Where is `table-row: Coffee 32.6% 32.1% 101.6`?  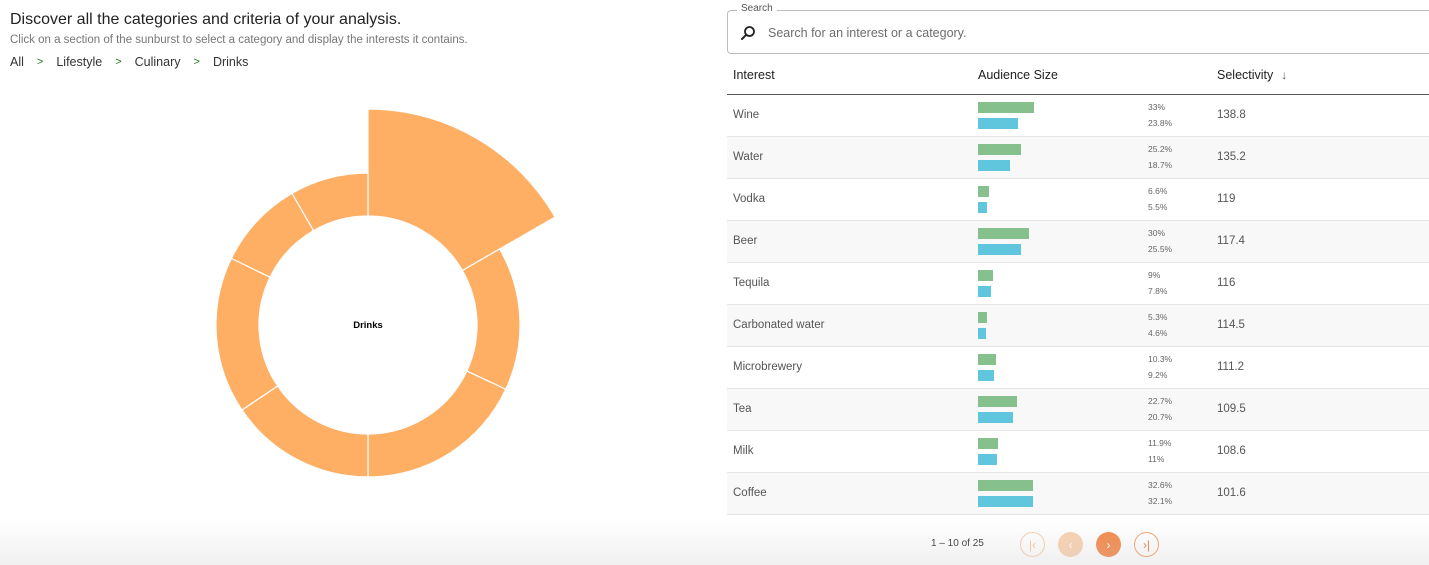
table-row: Coffee 32.6% 32.1% 101.6 is located at coordinates (1078, 494).